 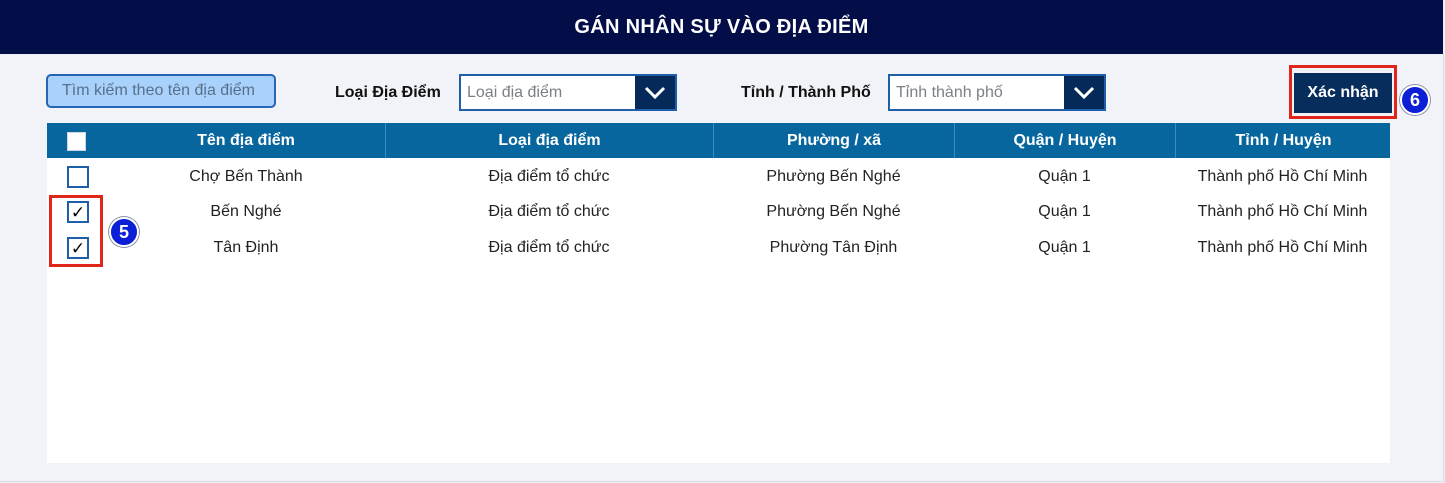 I want to click on column-header-province: Tỉnh / Huyện, so click(x=1283, y=140).